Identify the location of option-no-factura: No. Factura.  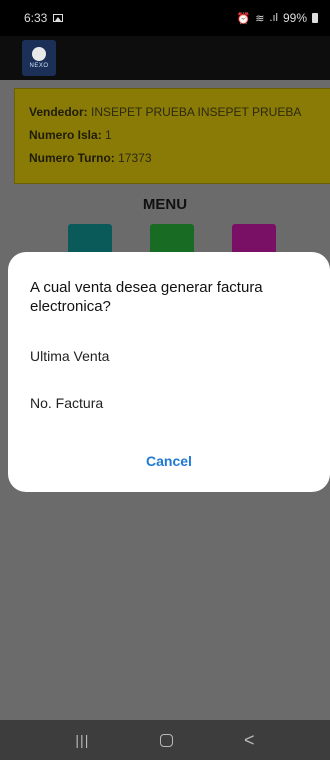
(66, 403).